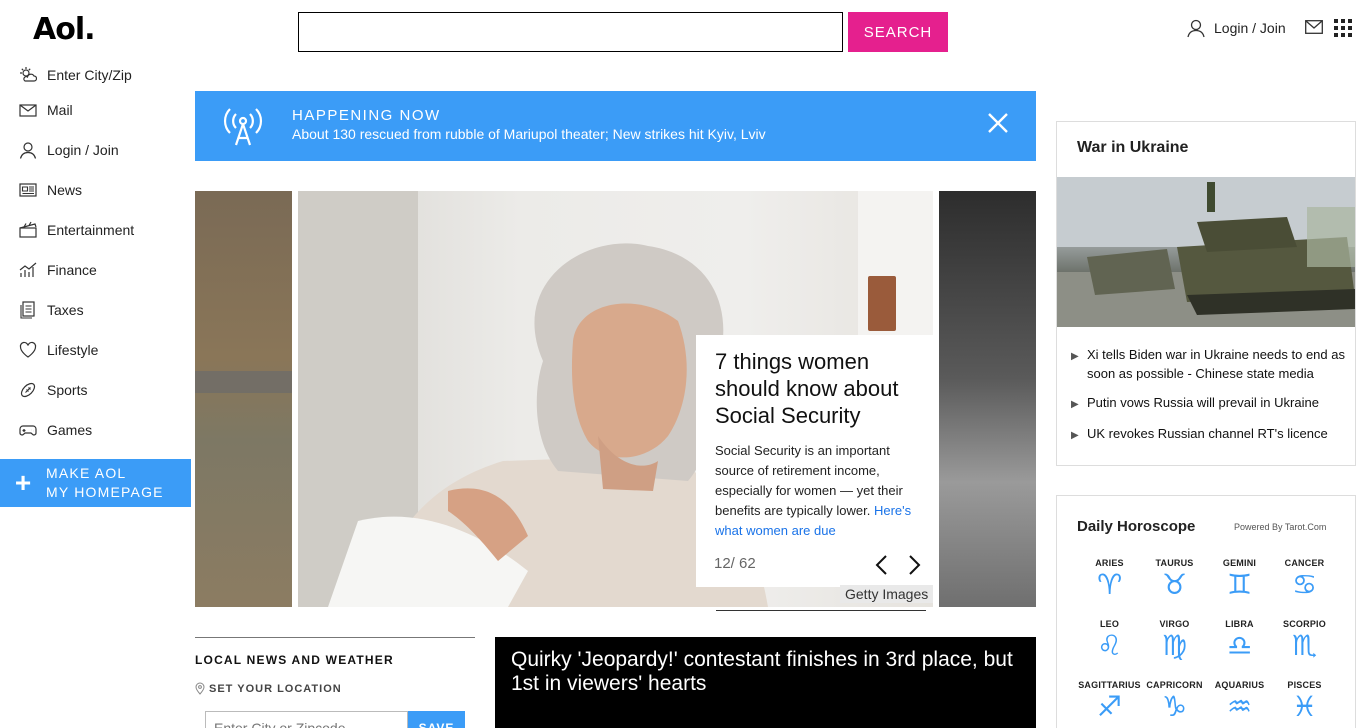 Image resolution: width=1366 pixels, height=728 pixels. What do you see at coordinates (1280, 527) in the screenshot?
I see `horoscope-powered-by: Powered By Tarot.Com` at bounding box center [1280, 527].